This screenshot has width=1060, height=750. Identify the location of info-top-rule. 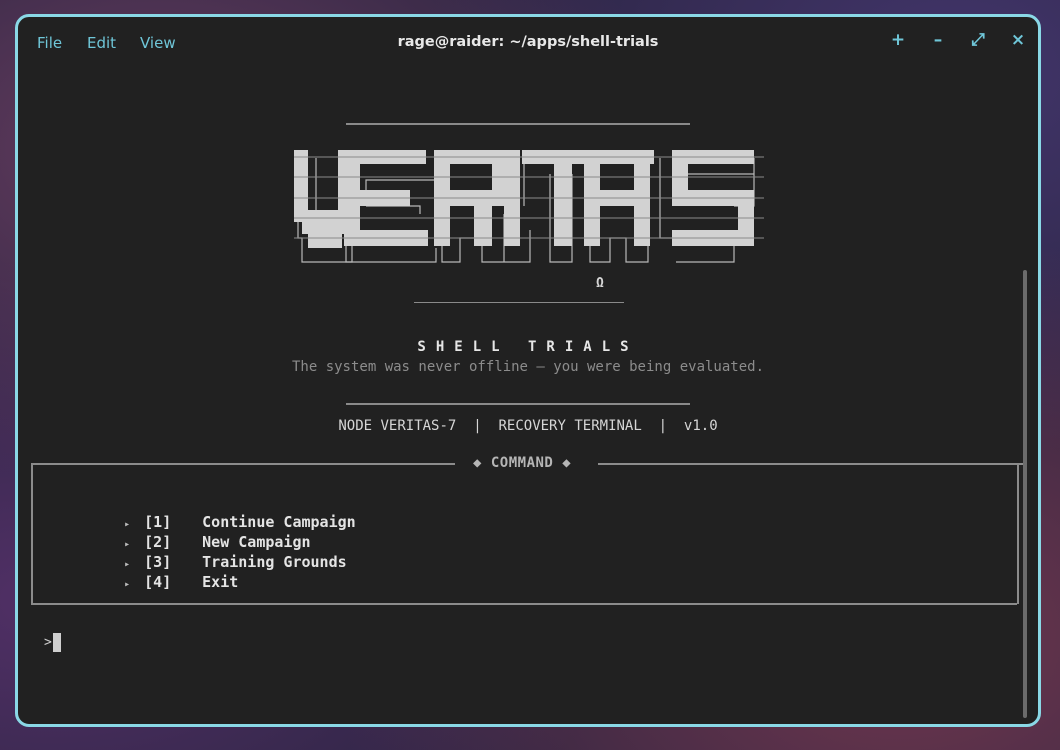
(518, 404).